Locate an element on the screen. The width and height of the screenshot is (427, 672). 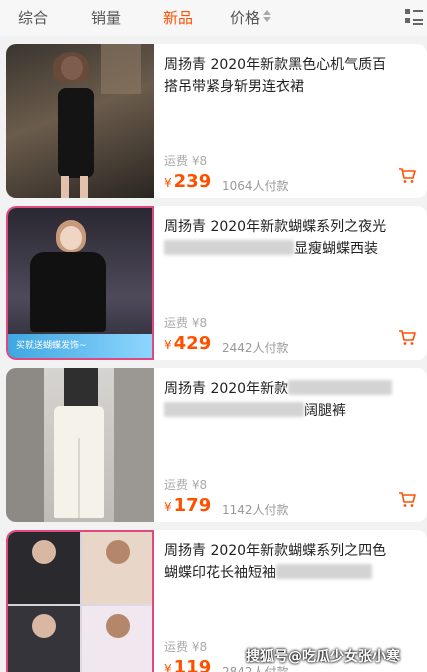
promo-banner: 买就送蝴蝶发饰~ is located at coordinates (51, 346).